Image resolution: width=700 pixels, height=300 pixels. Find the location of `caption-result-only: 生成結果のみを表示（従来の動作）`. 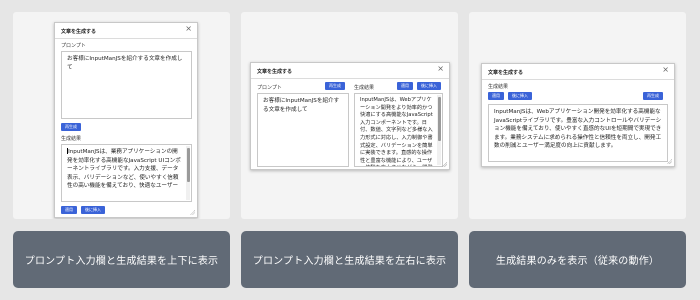

caption-result-only: 生成結果のみを表示（従来の動作） is located at coordinates (577, 259).